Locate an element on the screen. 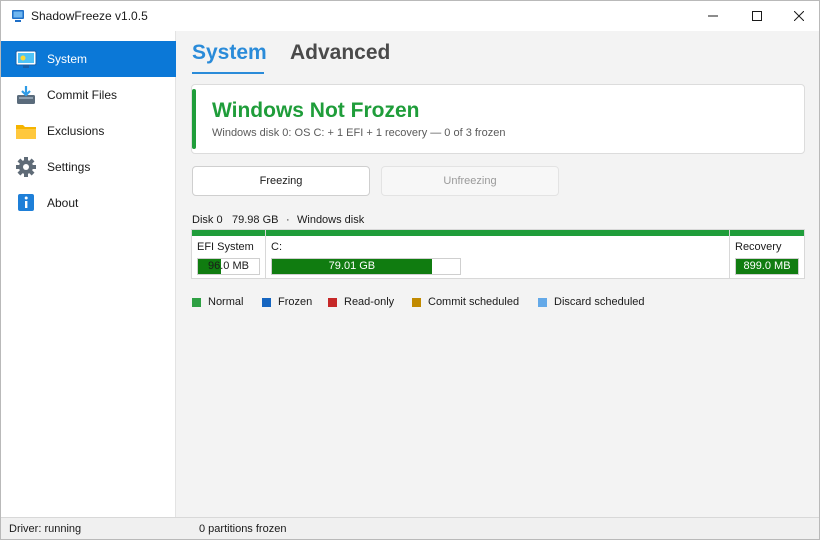 This screenshot has height=540, width=820. tab-system: System is located at coordinates (229, 53).